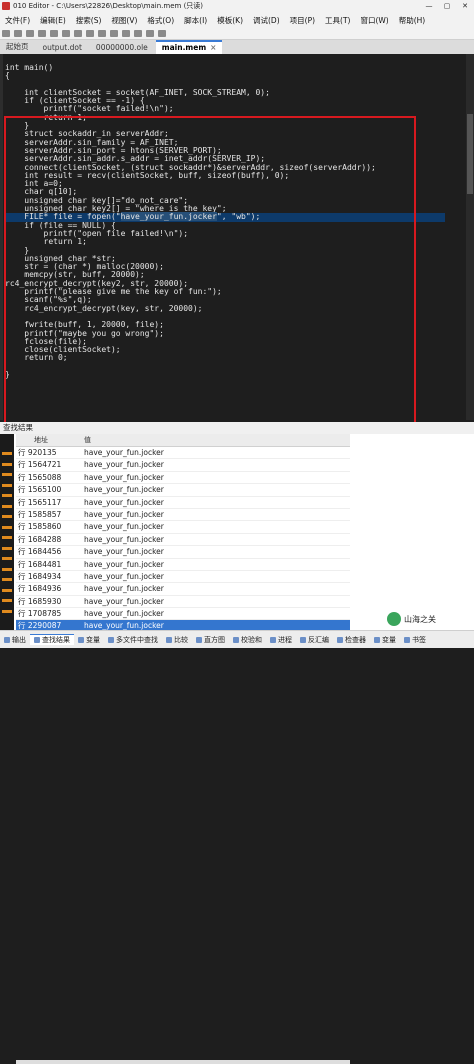  I want to click on tab-checksum: 校验和, so click(247, 640).